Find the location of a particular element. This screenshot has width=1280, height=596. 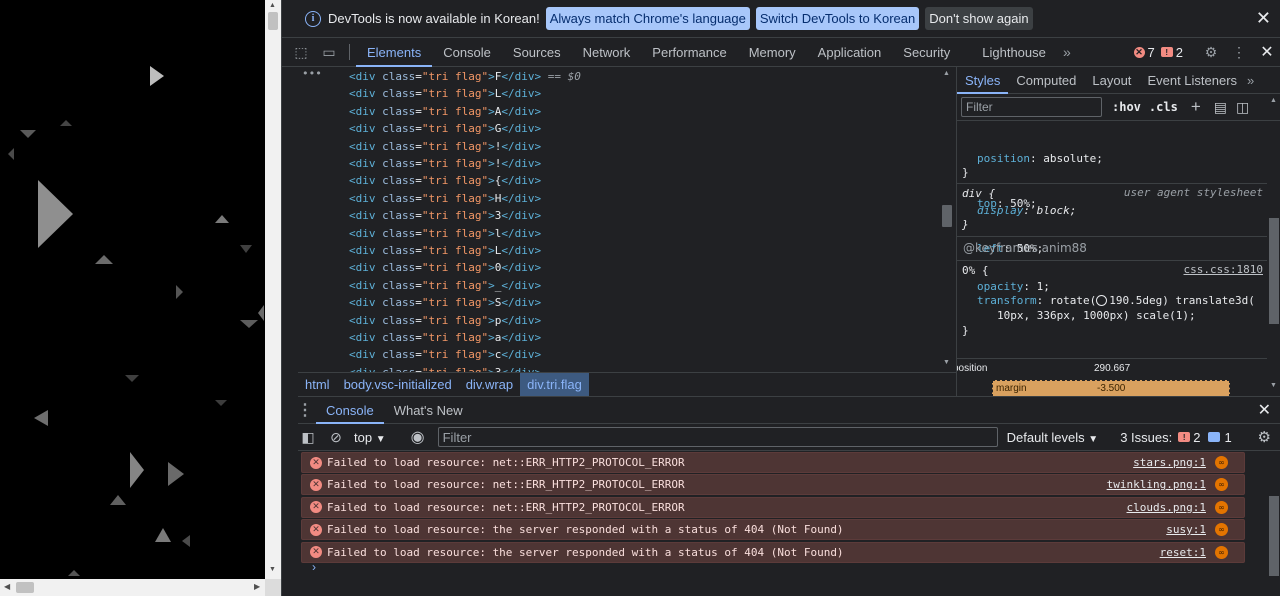

viewport-horizontal-scrollbar: ◀ ▶ is located at coordinates (140, 587).